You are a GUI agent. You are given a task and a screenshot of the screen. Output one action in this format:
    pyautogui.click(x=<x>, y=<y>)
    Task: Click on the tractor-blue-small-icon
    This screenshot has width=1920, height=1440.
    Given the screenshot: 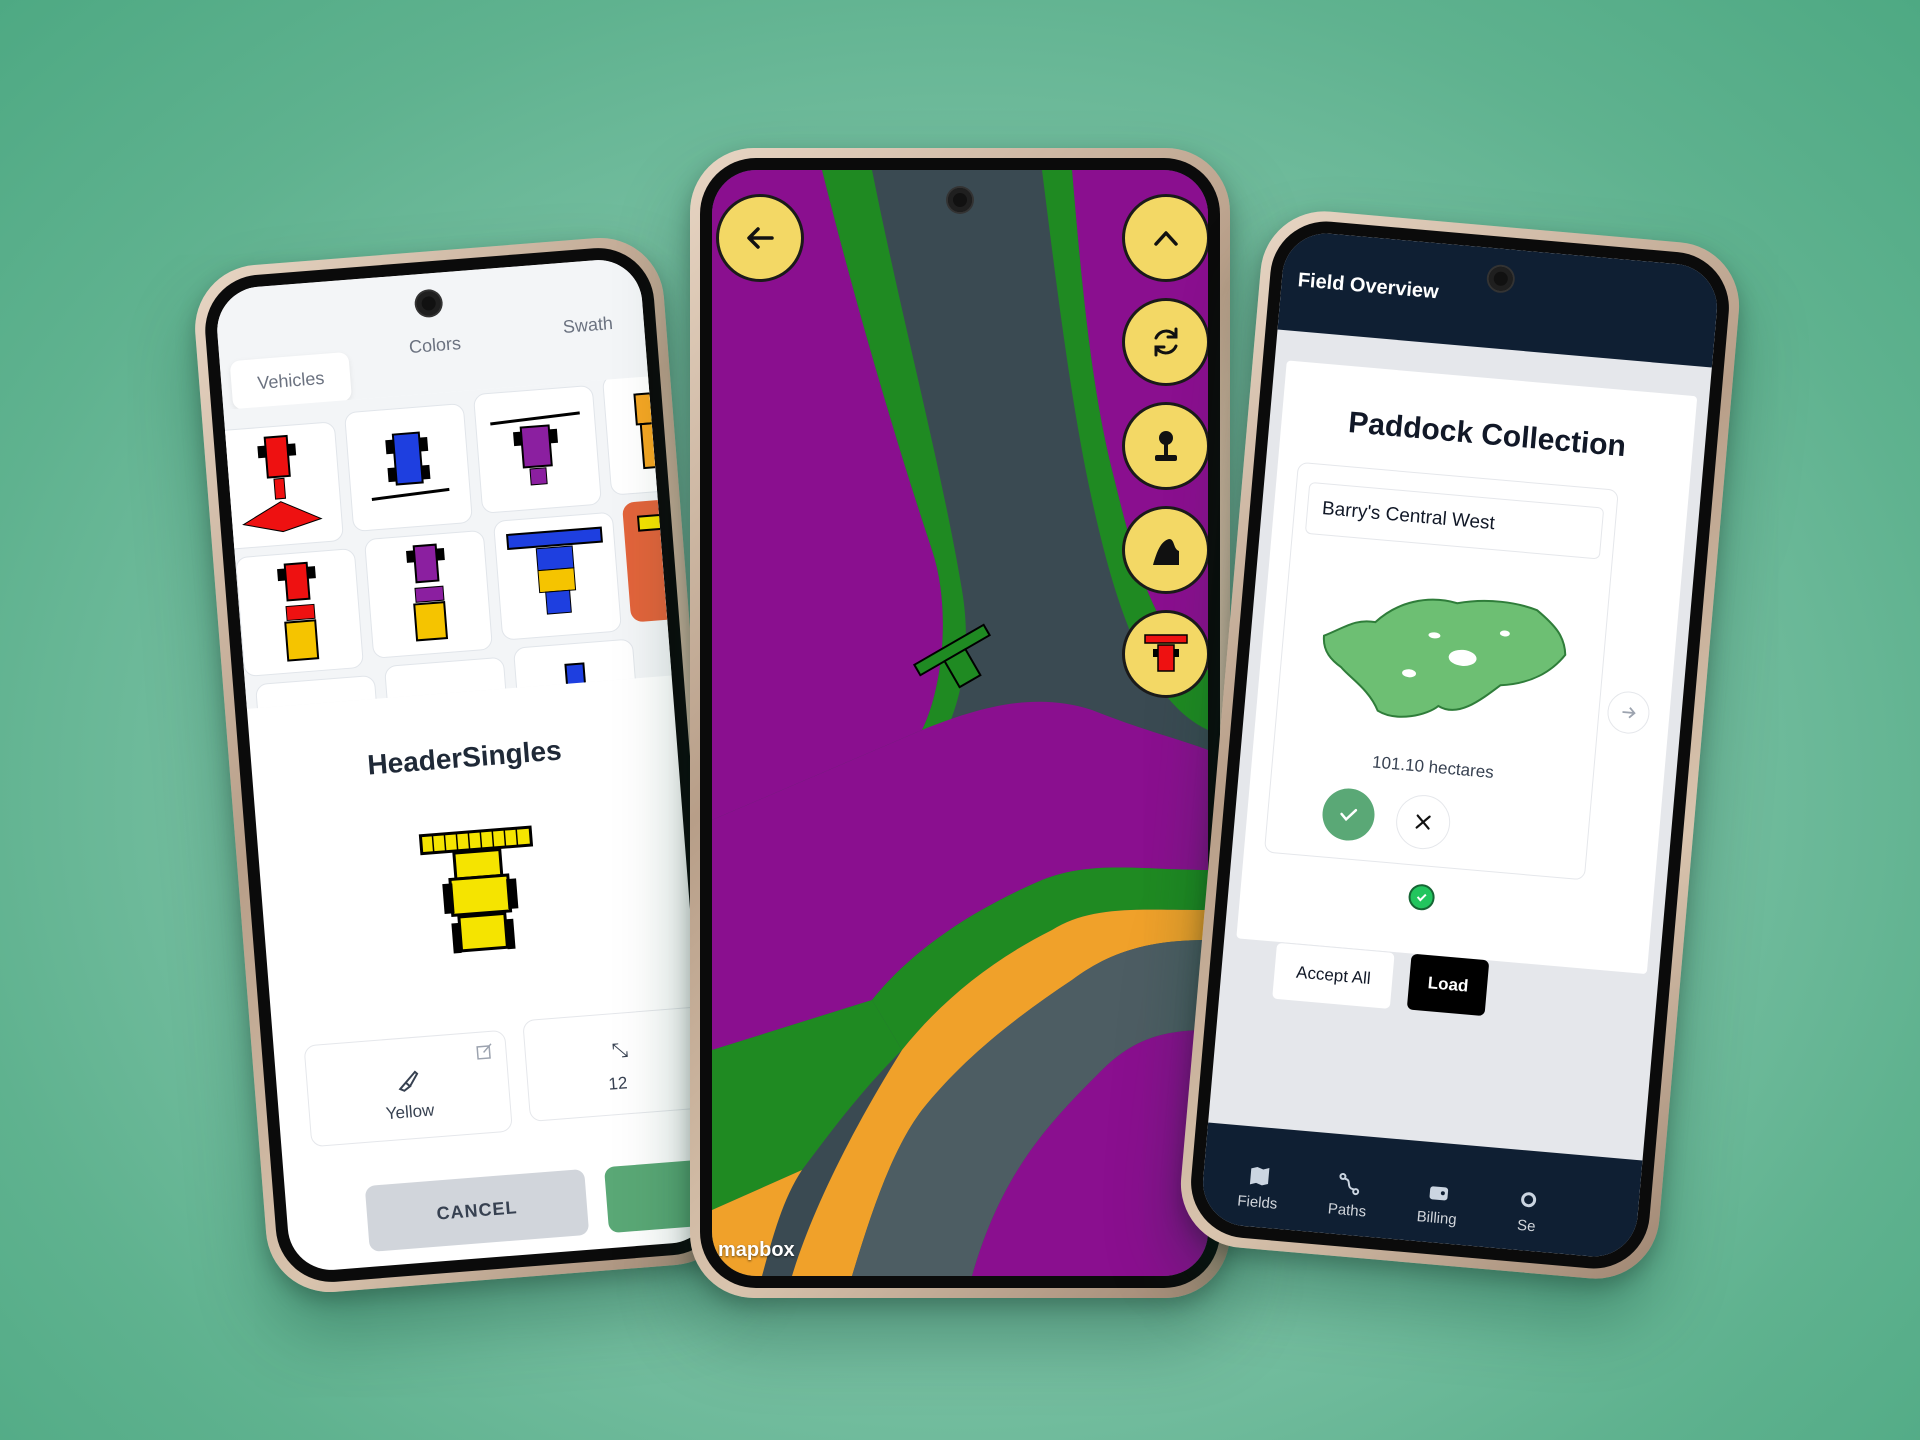 What is the action you would take?
    pyautogui.click(x=575, y=676)
    